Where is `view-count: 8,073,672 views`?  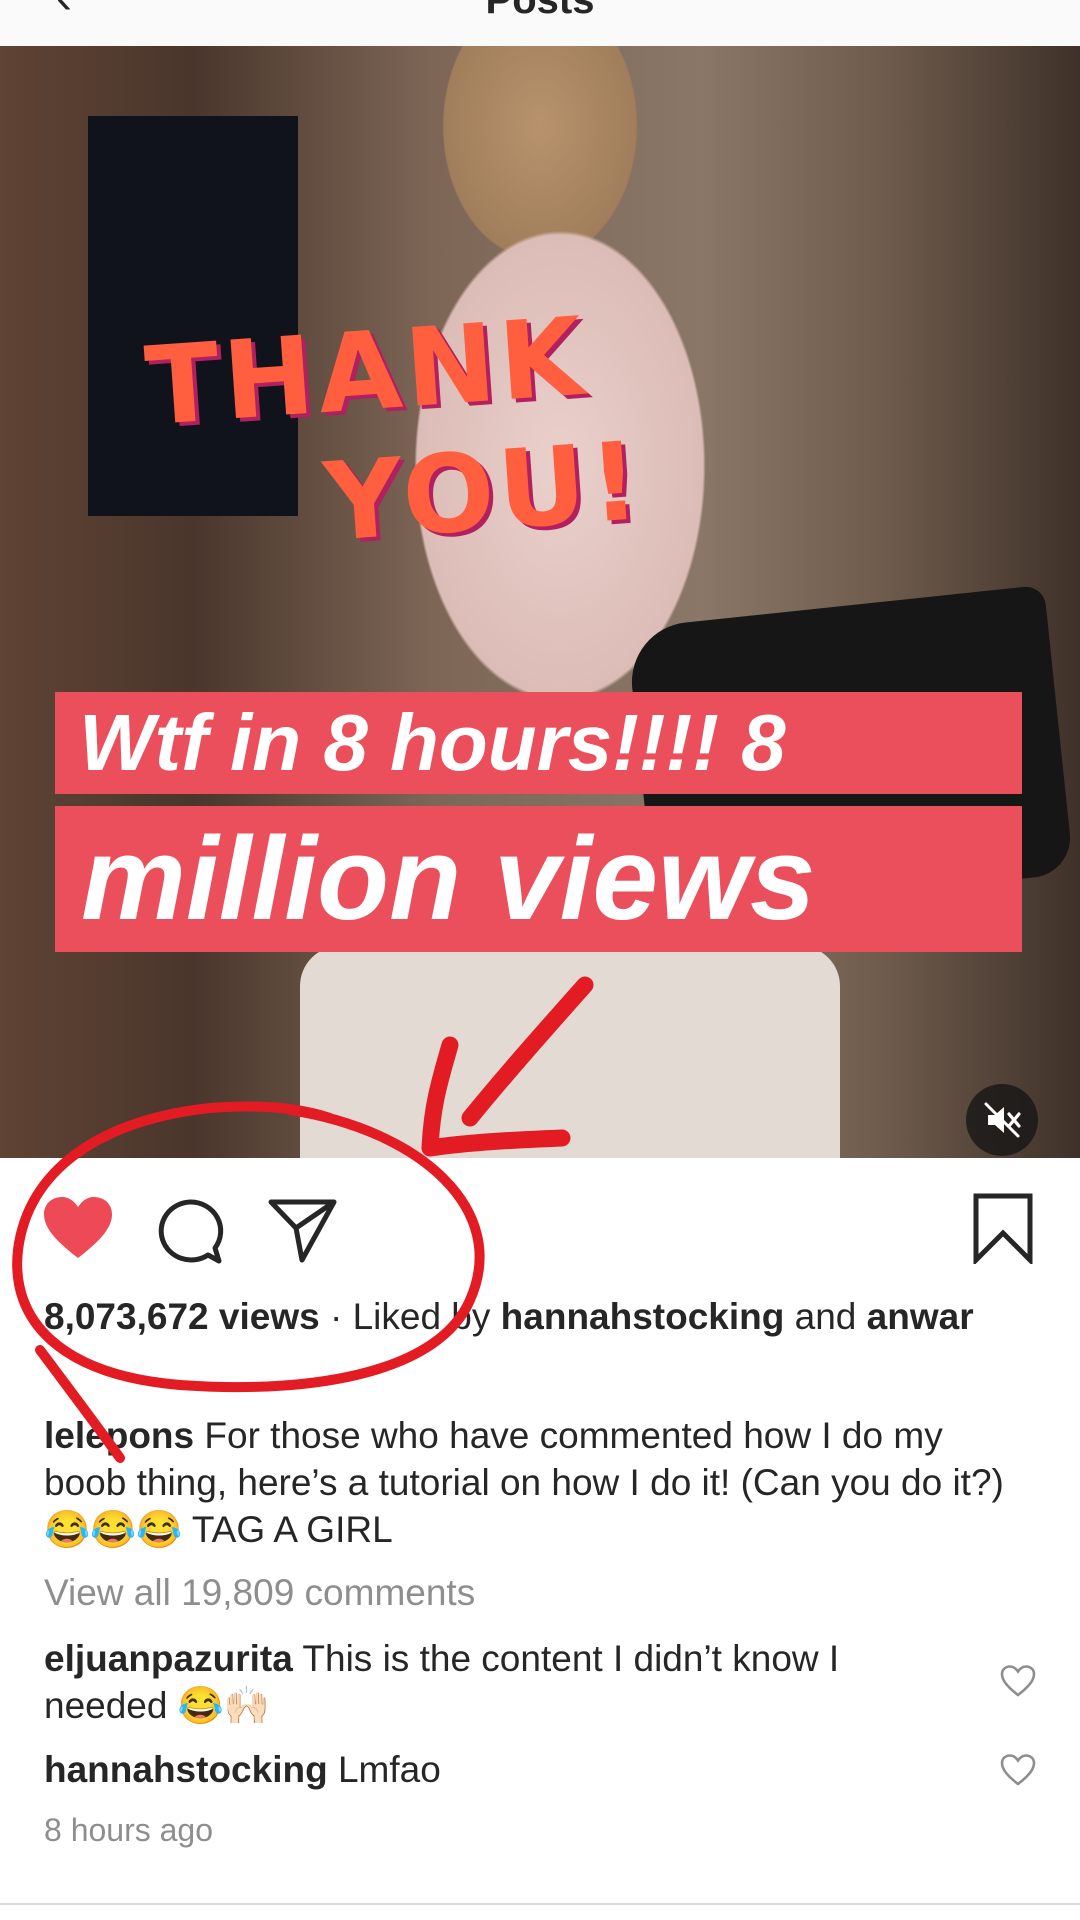 view-count: 8,073,672 views is located at coordinates (182, 1316).